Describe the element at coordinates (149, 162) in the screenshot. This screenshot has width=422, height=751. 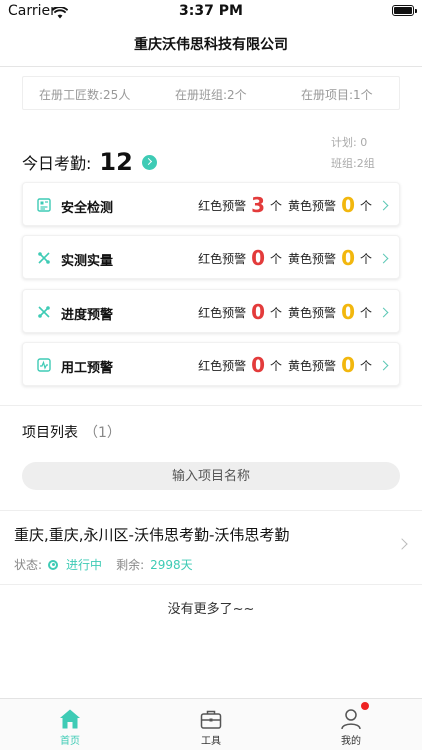
I see `chevron-right-circle-icon` at that location.